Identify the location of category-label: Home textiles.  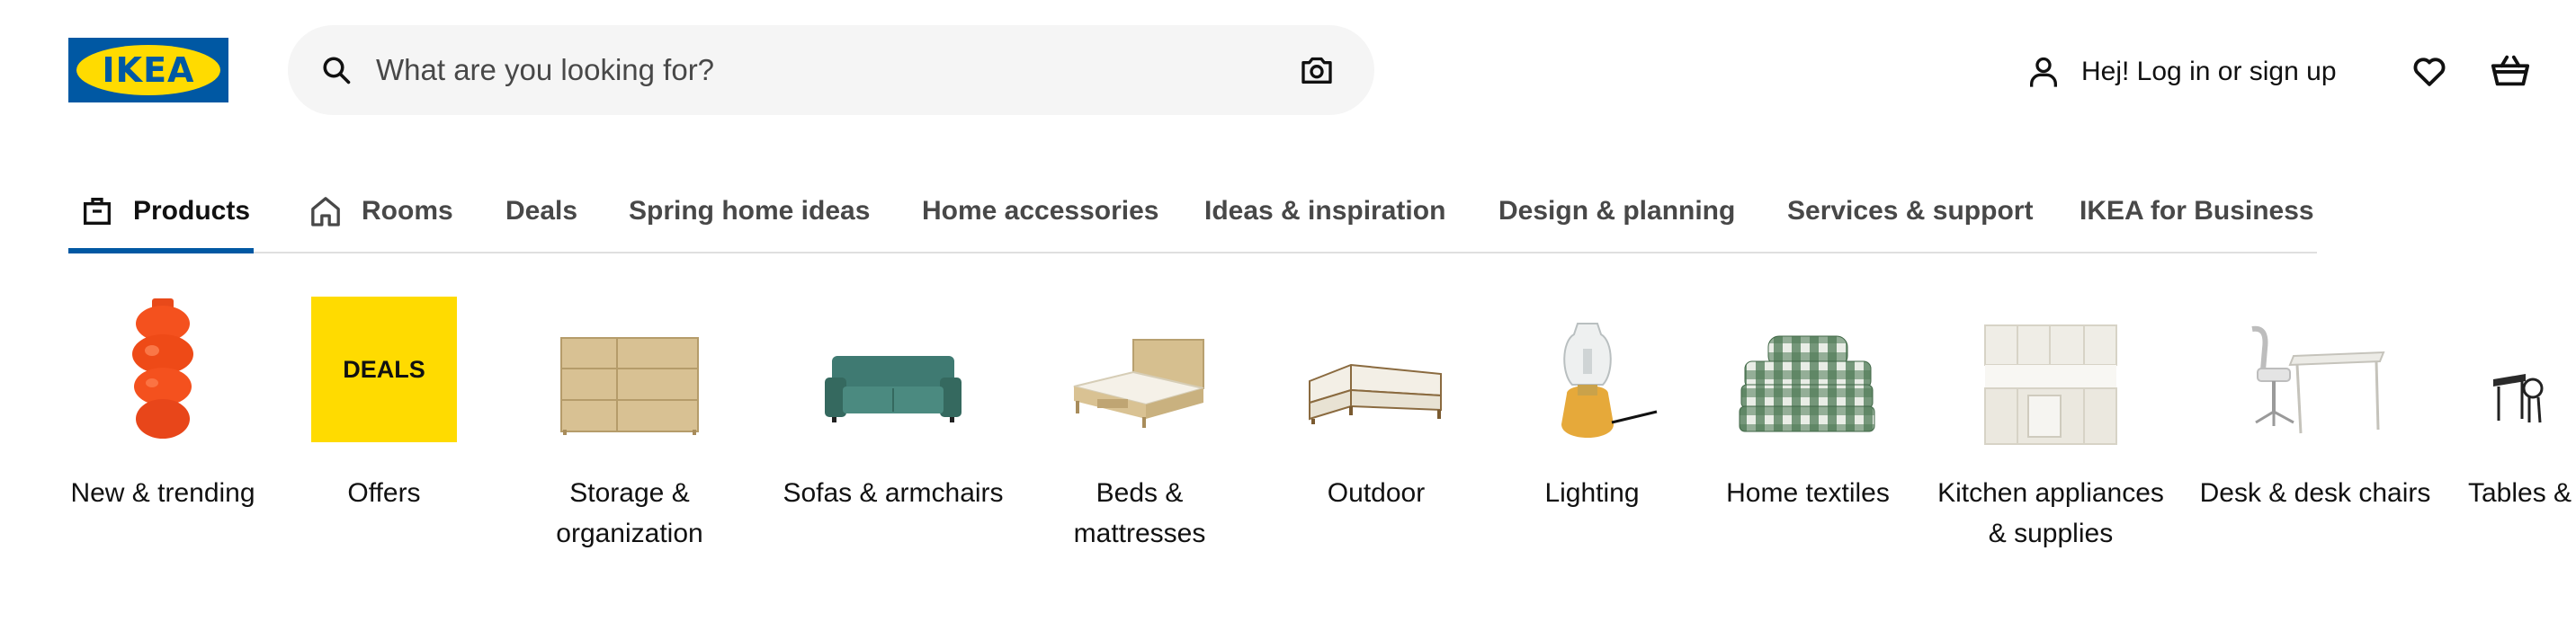
(1808, 493).